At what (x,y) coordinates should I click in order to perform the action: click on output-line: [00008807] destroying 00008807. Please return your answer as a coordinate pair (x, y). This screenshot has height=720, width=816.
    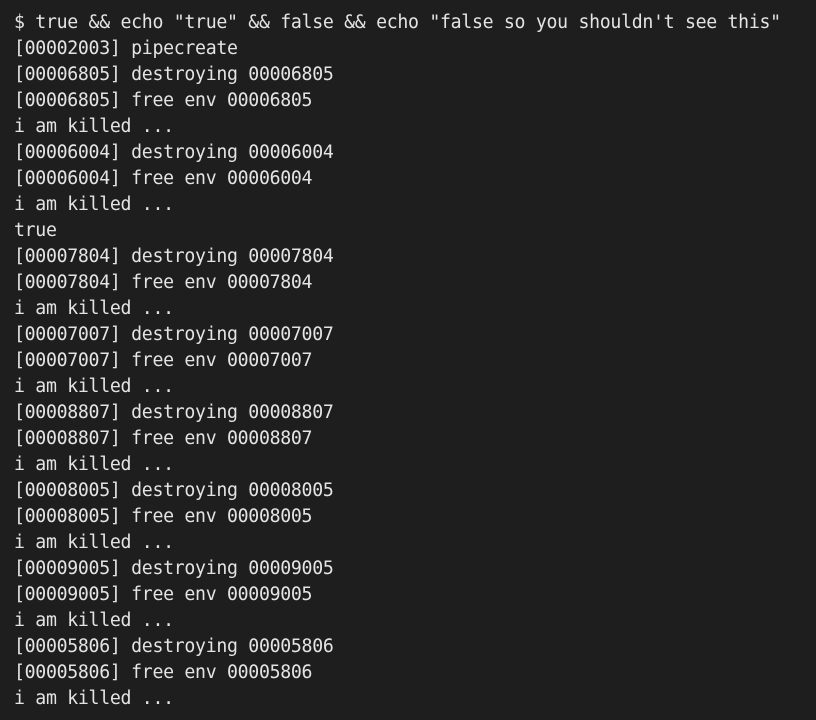
    Looking at the image, I should click on (174, 412).